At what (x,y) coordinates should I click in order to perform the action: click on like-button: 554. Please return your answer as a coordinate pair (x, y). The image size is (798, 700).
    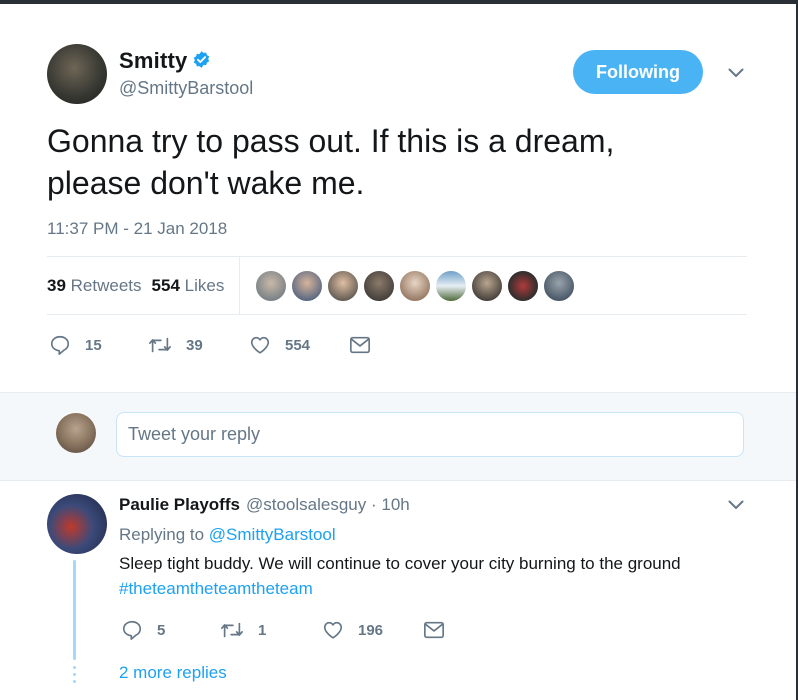
    Looking at the image, I should click on (279, 345).